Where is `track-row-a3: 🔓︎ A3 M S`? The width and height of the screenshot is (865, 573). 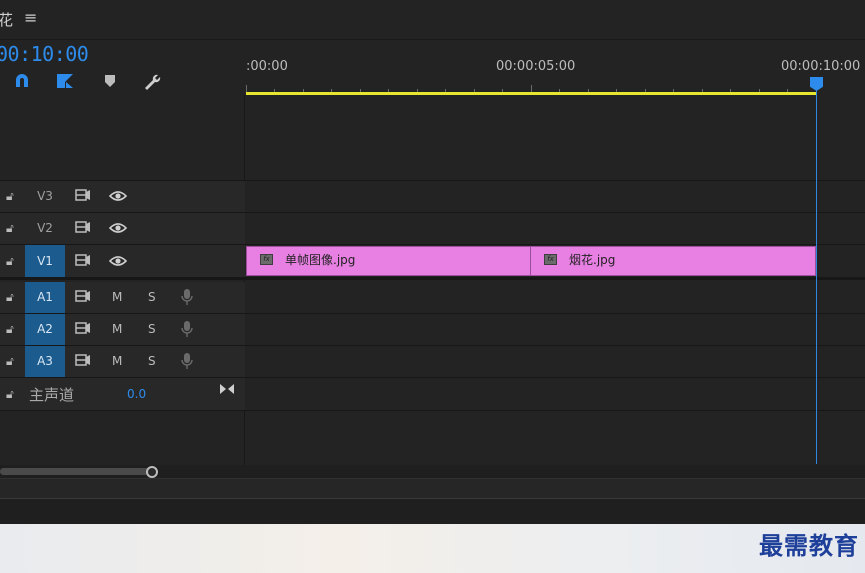
track-row-a3: 🔓︎ A3 M S is located at coordinates (432, 362).